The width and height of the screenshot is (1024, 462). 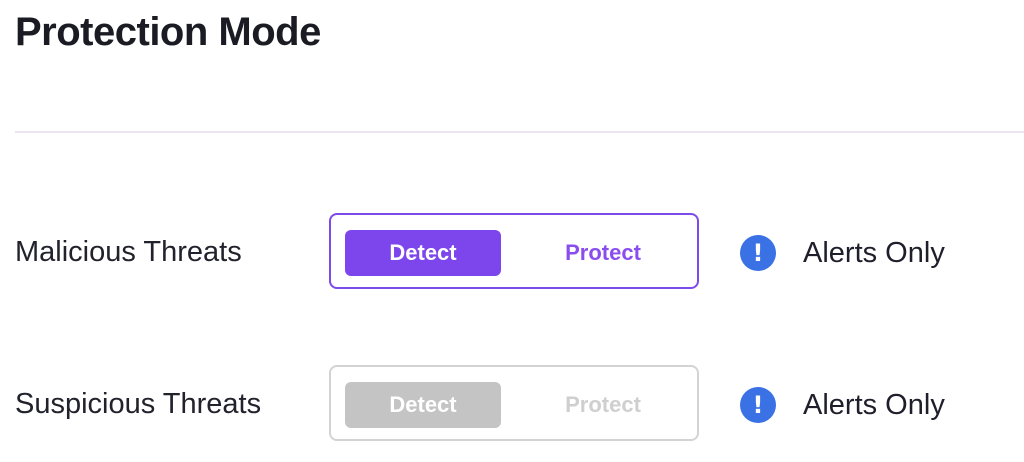 What do you see at coordinates (138, 404) in the screenshot?
I see `suspicious-threats-label: Suspicious Threats` at bounding box center [138, 404].